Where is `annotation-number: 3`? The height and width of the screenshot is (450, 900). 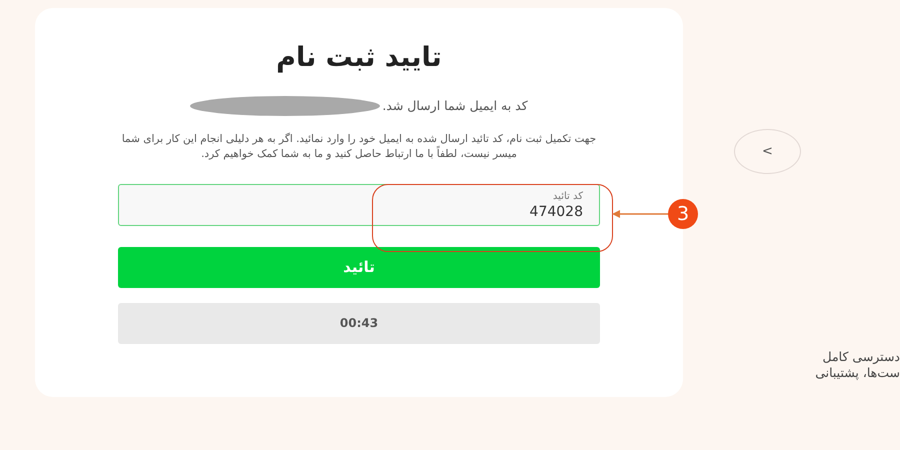 annotation-number: 3 is located at coordinates (683, 214).